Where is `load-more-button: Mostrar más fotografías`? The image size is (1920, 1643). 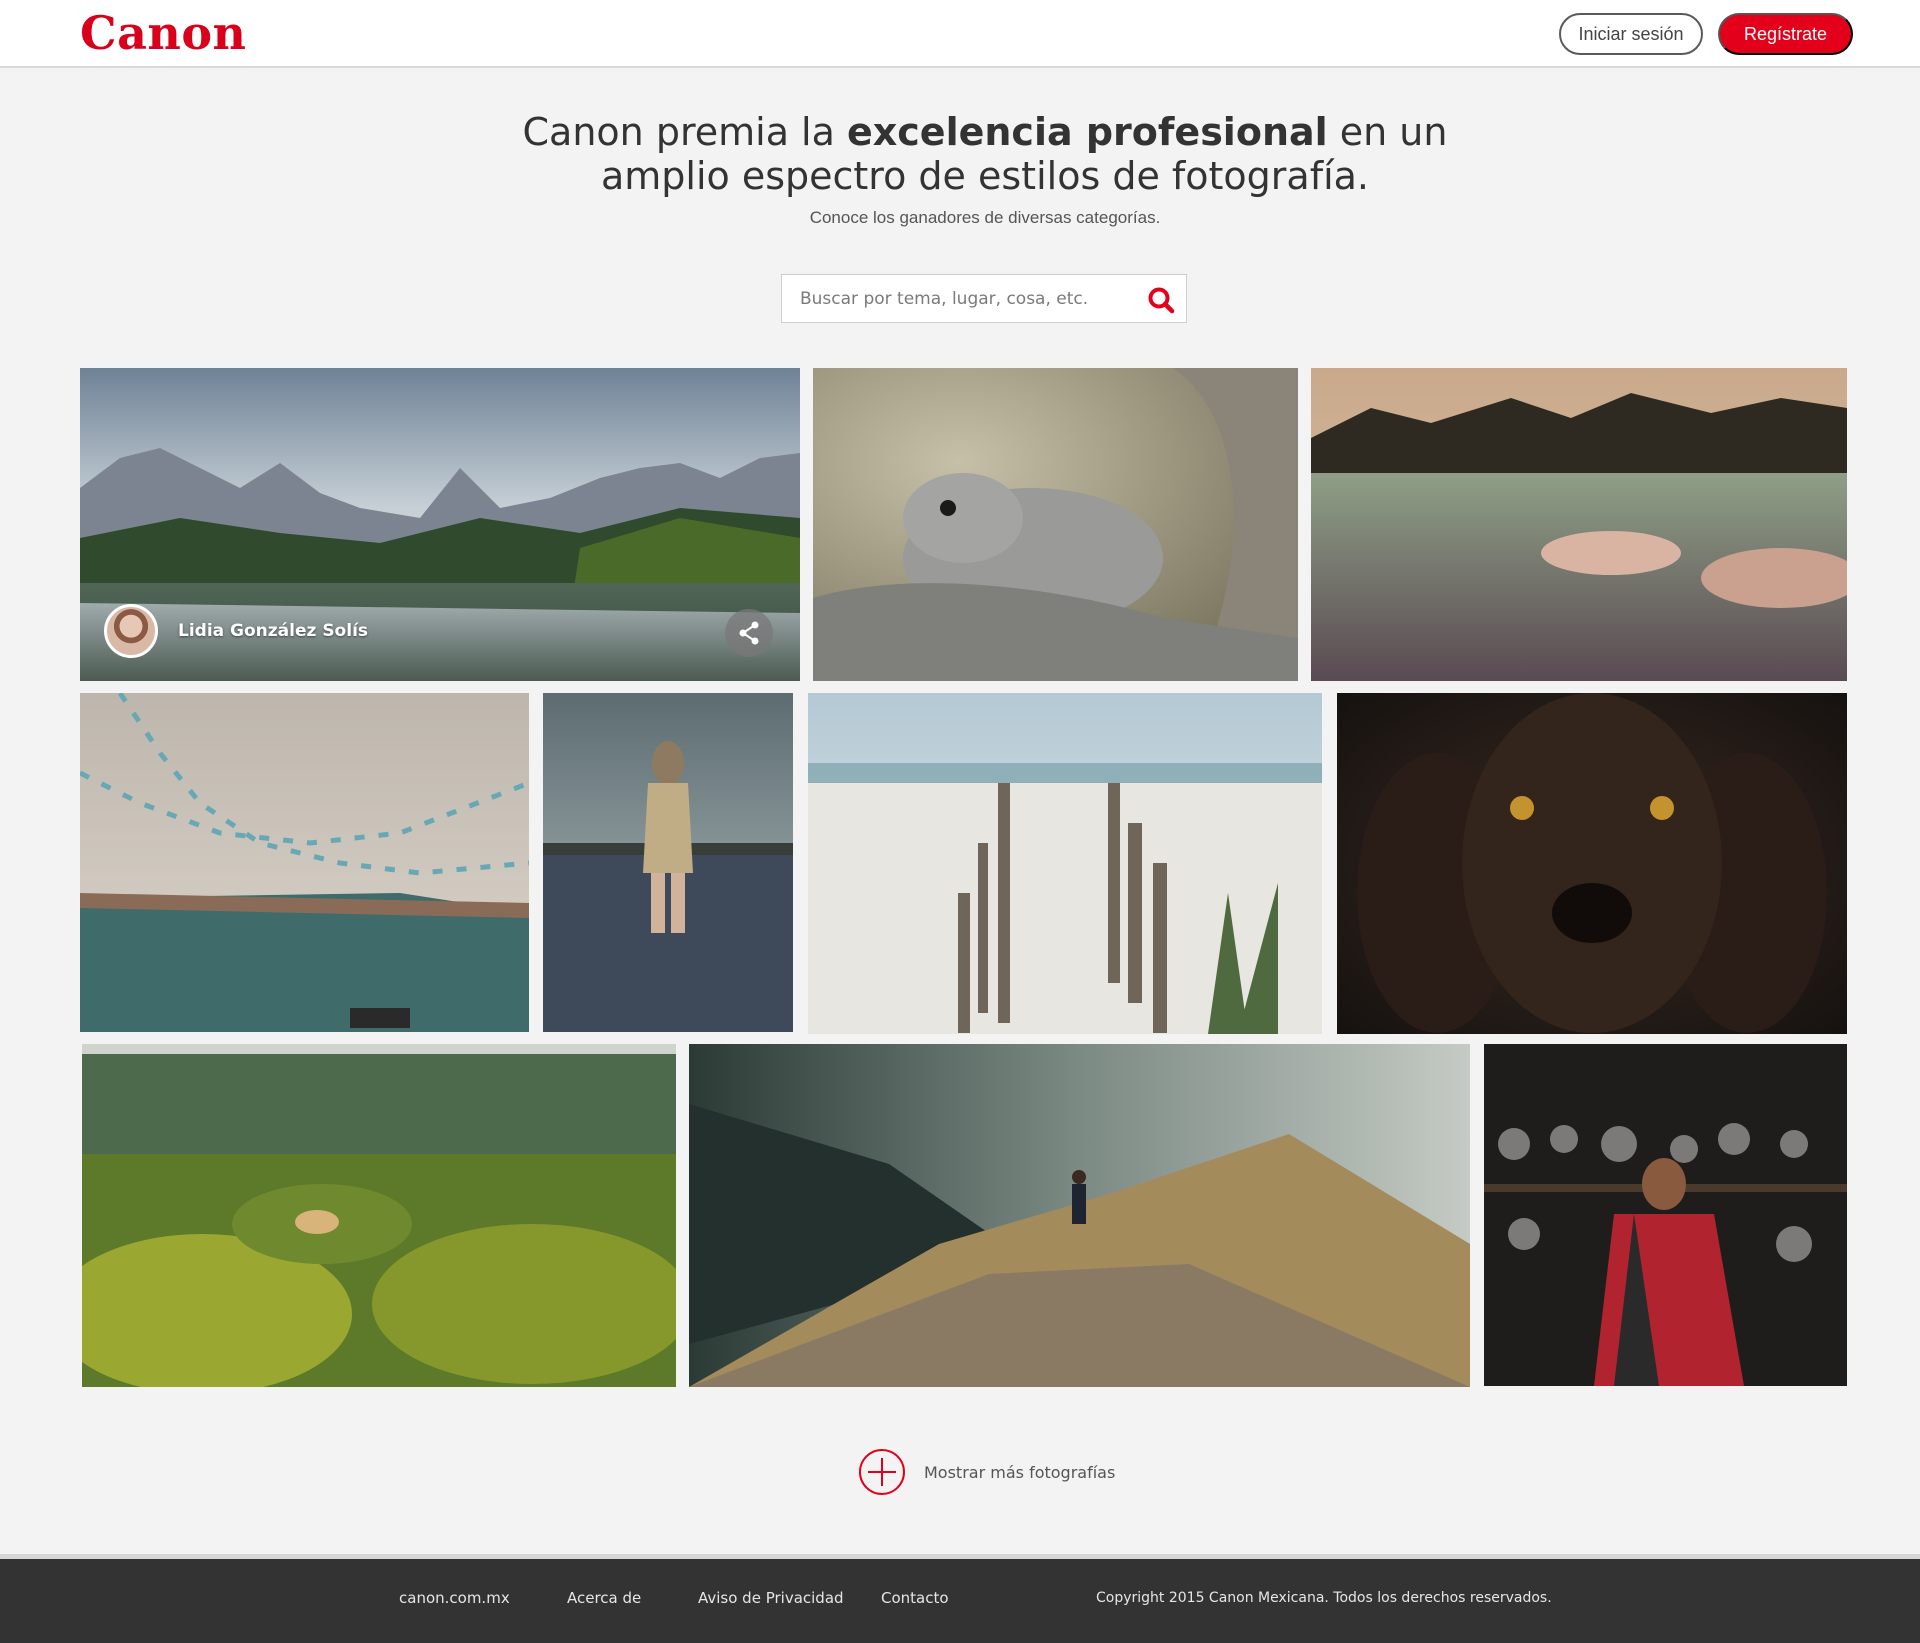
load-more-button: Mostrar más fotografías is located at coordinates (986, 1472).